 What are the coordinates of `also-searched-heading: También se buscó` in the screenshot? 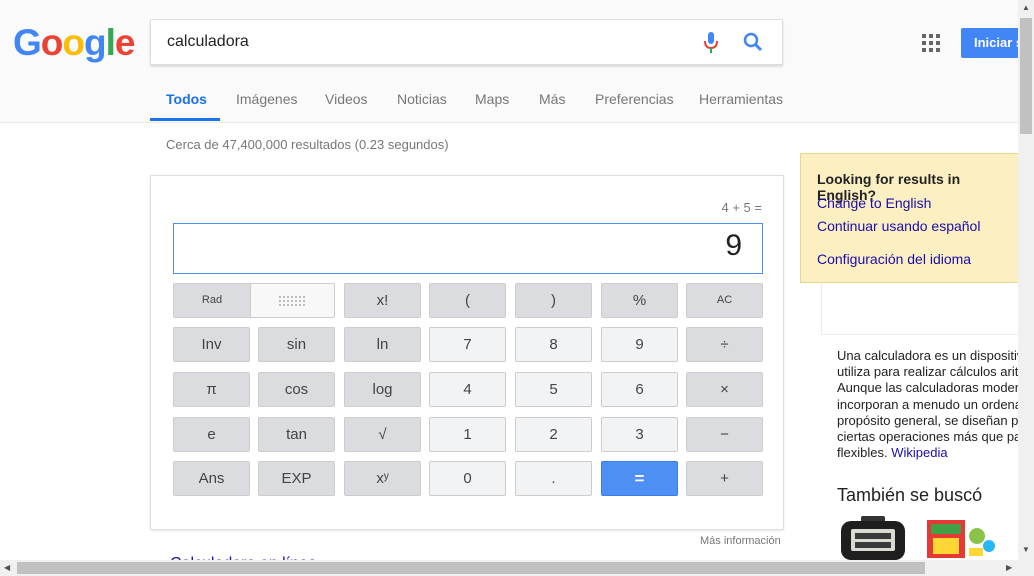 It's located at (910, 495).